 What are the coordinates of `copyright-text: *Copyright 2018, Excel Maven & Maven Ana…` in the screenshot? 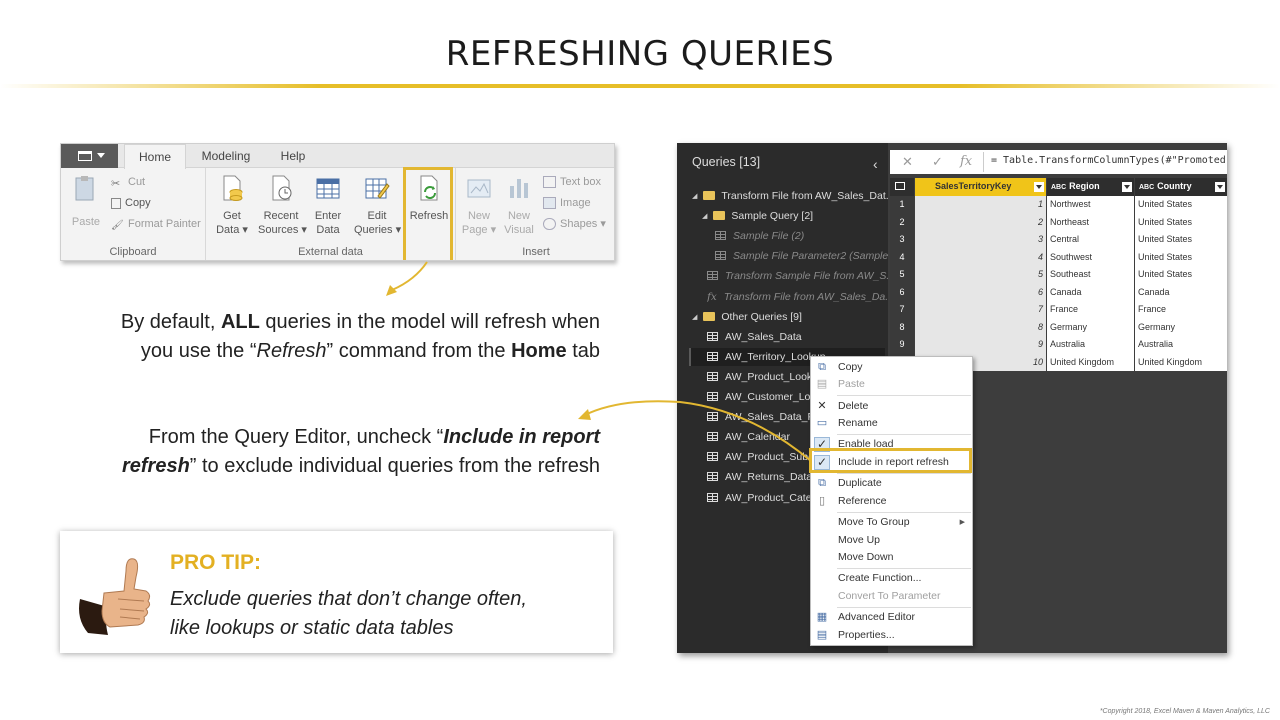 It's located at (1184, 711).